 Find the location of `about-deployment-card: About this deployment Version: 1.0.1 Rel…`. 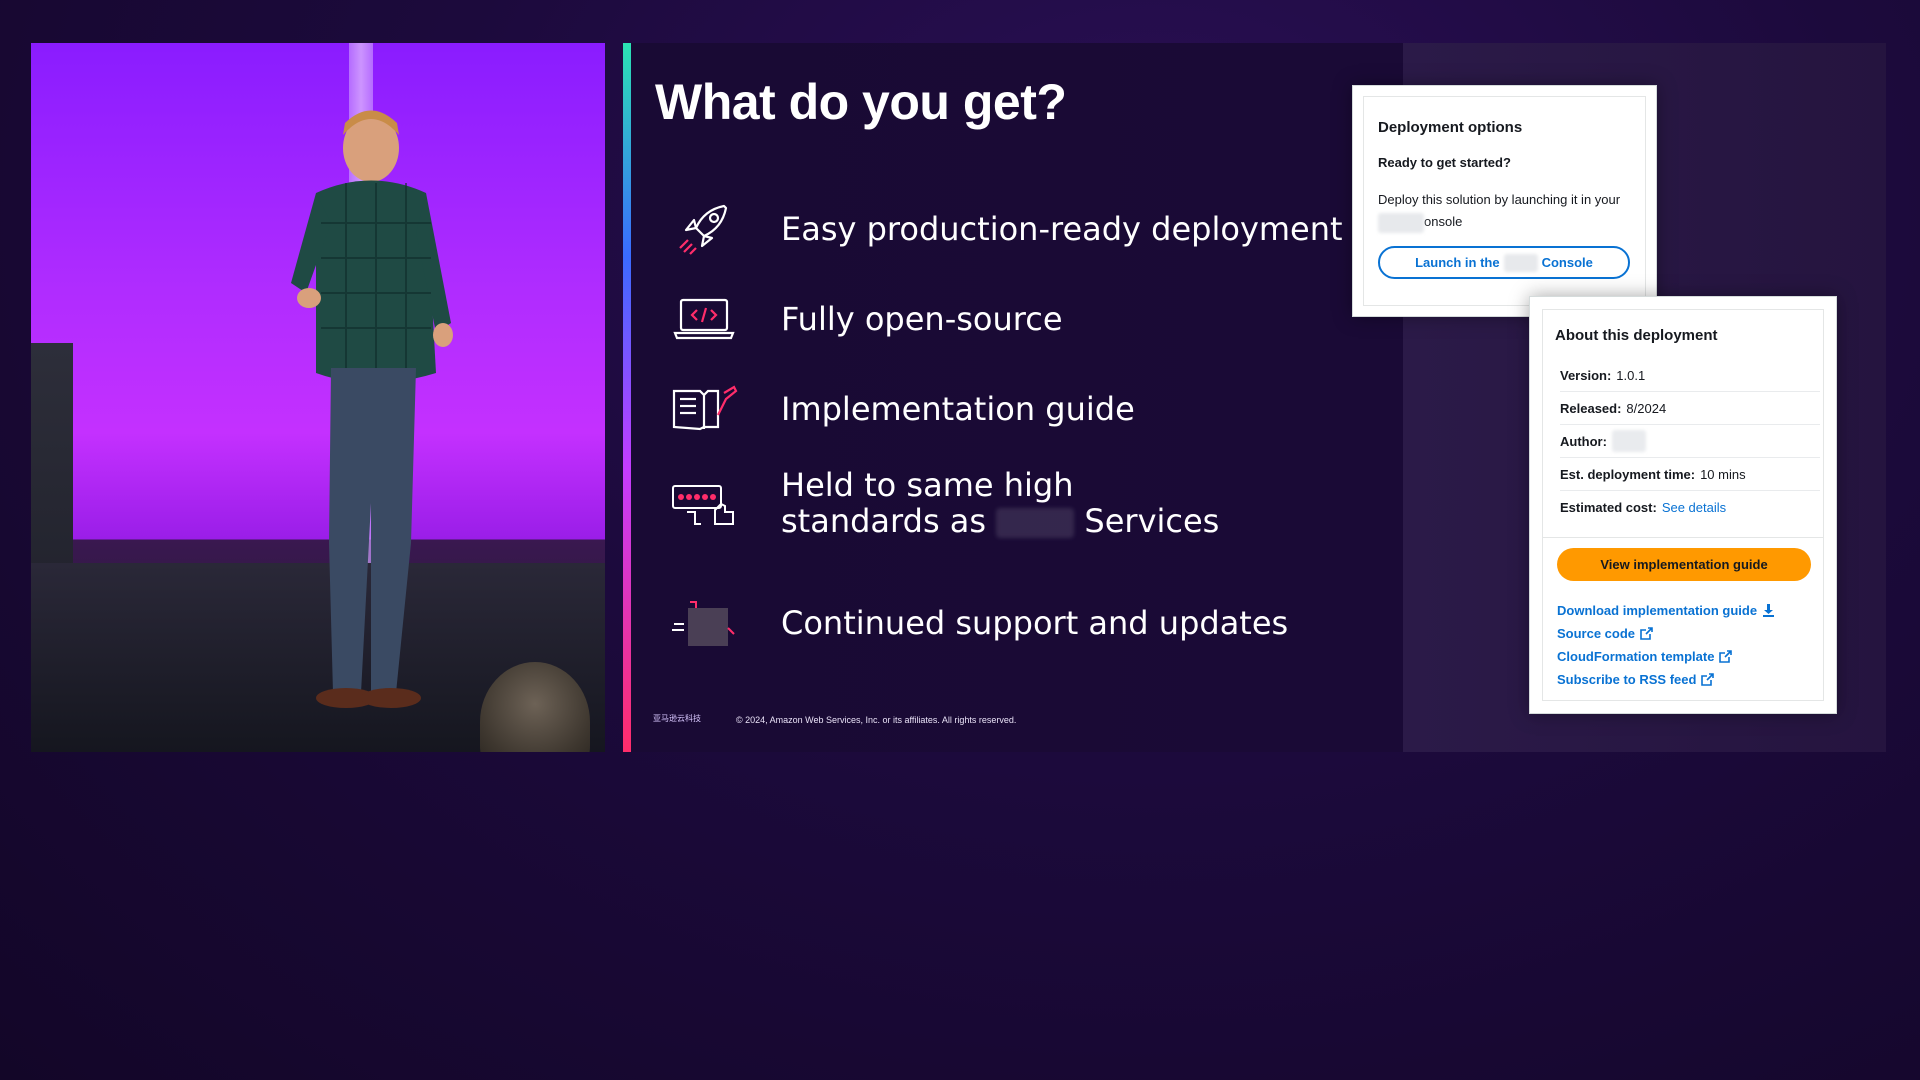

about-deployment-card: About this deployment Version: 1.0.1 Rel… is located at coordinates (1683, 505).